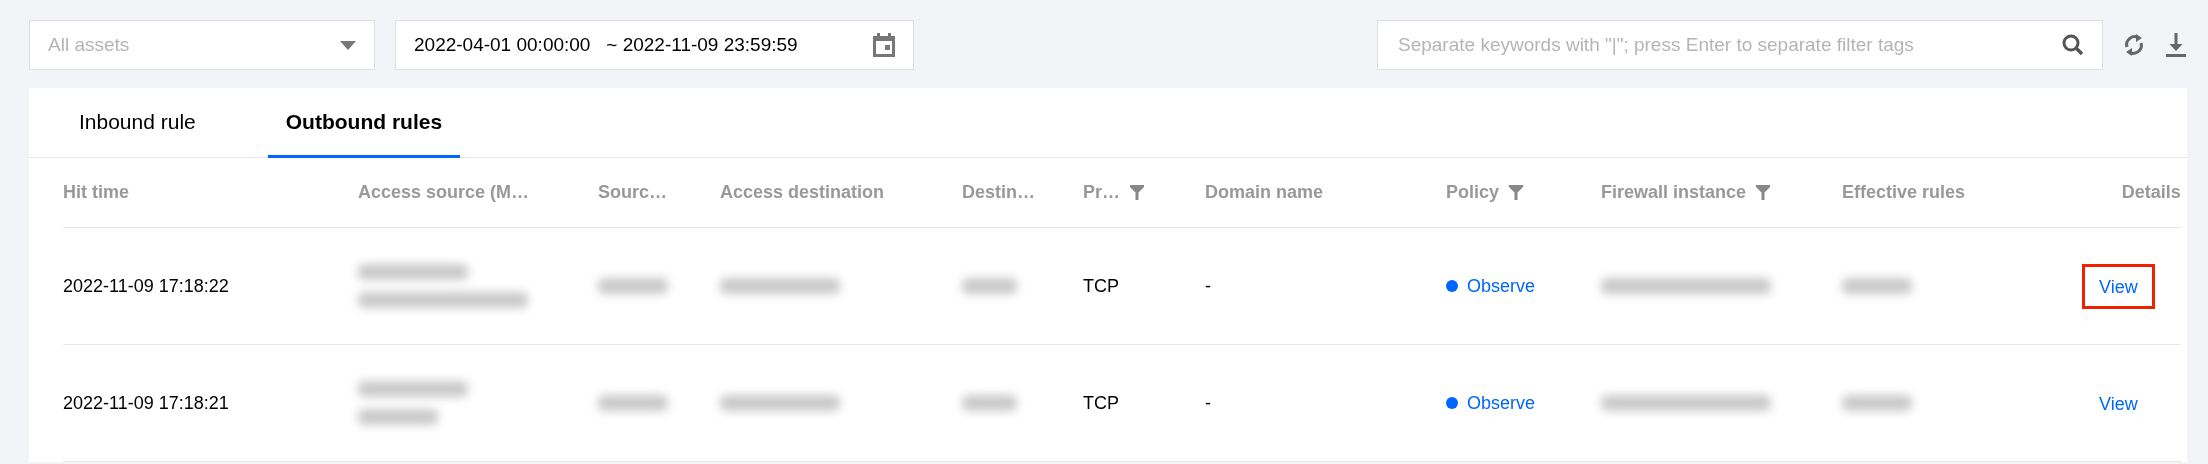 Image resolution: width=2208 pixels, height=464 pixels. Describe the element at coordinates (1674, 192) in the screenshot. I see `column-header: Firewall instance` at that location.